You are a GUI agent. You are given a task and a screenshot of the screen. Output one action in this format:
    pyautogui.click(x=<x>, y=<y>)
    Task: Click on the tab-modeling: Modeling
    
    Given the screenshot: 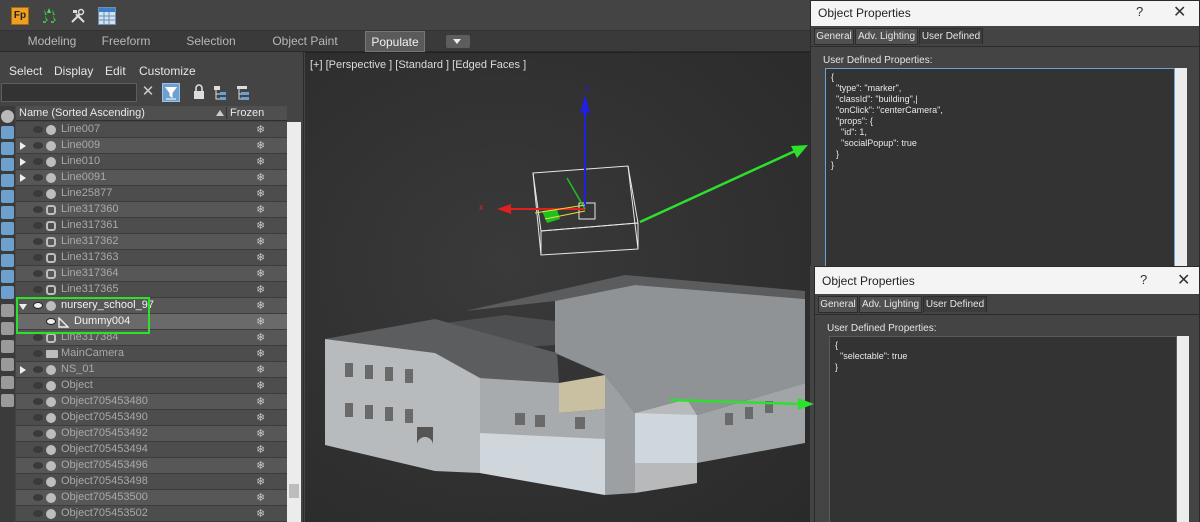 What is the action you would take?
    pyautogui.click(x=52, y=41)
    